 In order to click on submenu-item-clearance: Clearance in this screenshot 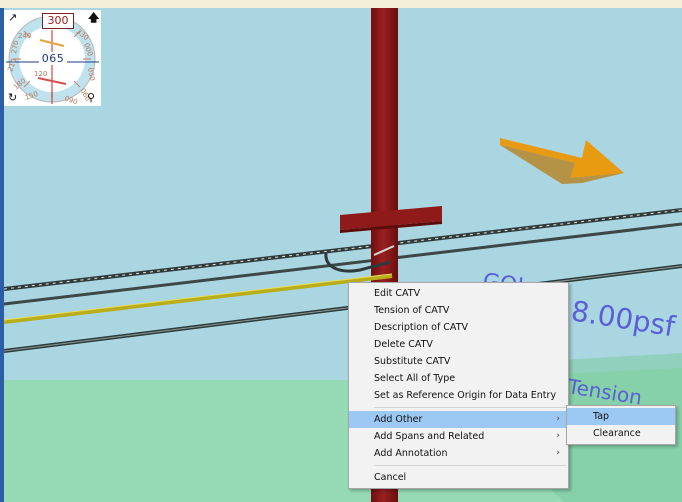, I will do `click(621, 433)`.